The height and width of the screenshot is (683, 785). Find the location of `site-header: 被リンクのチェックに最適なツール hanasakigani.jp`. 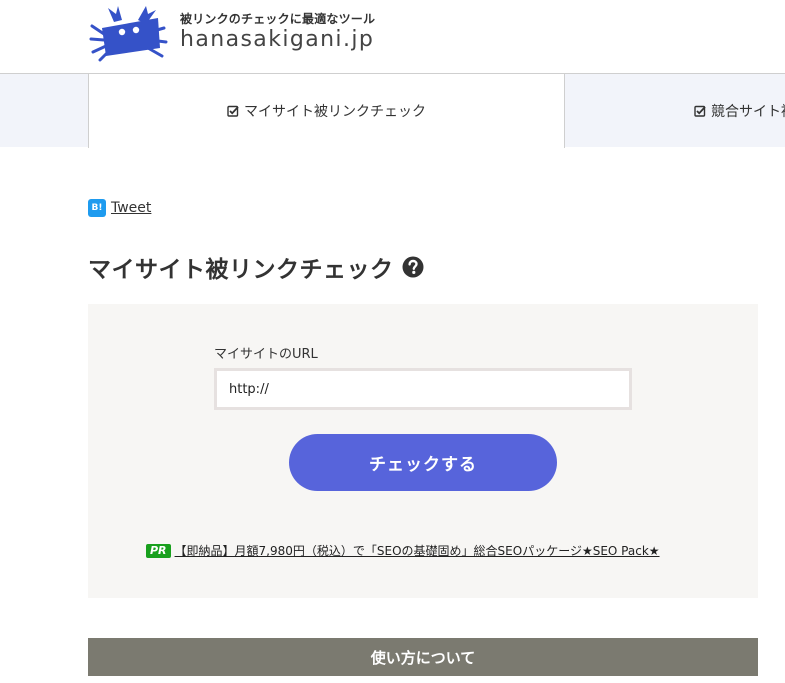

site-header: 被リンクのチェックに最適なツール hanasakigani.jp is located at coordinates (392, 36).